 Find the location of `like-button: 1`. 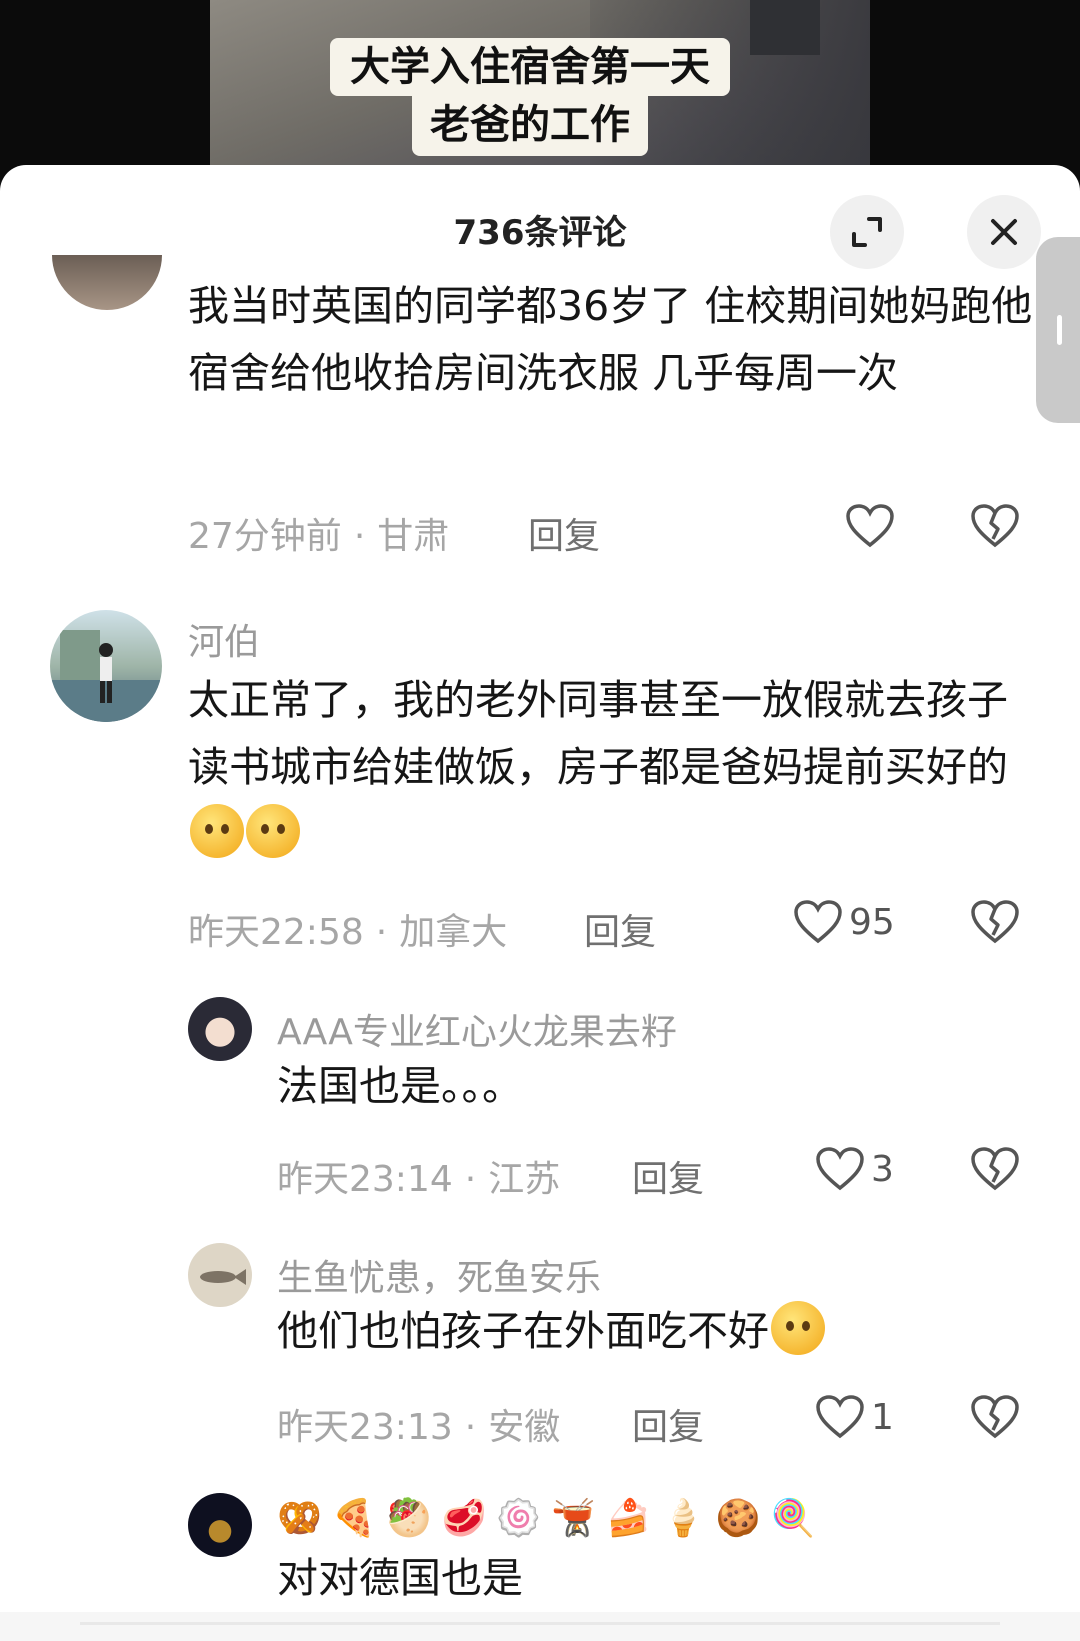

like-button: 1 is located at coordinates (854, 1417).